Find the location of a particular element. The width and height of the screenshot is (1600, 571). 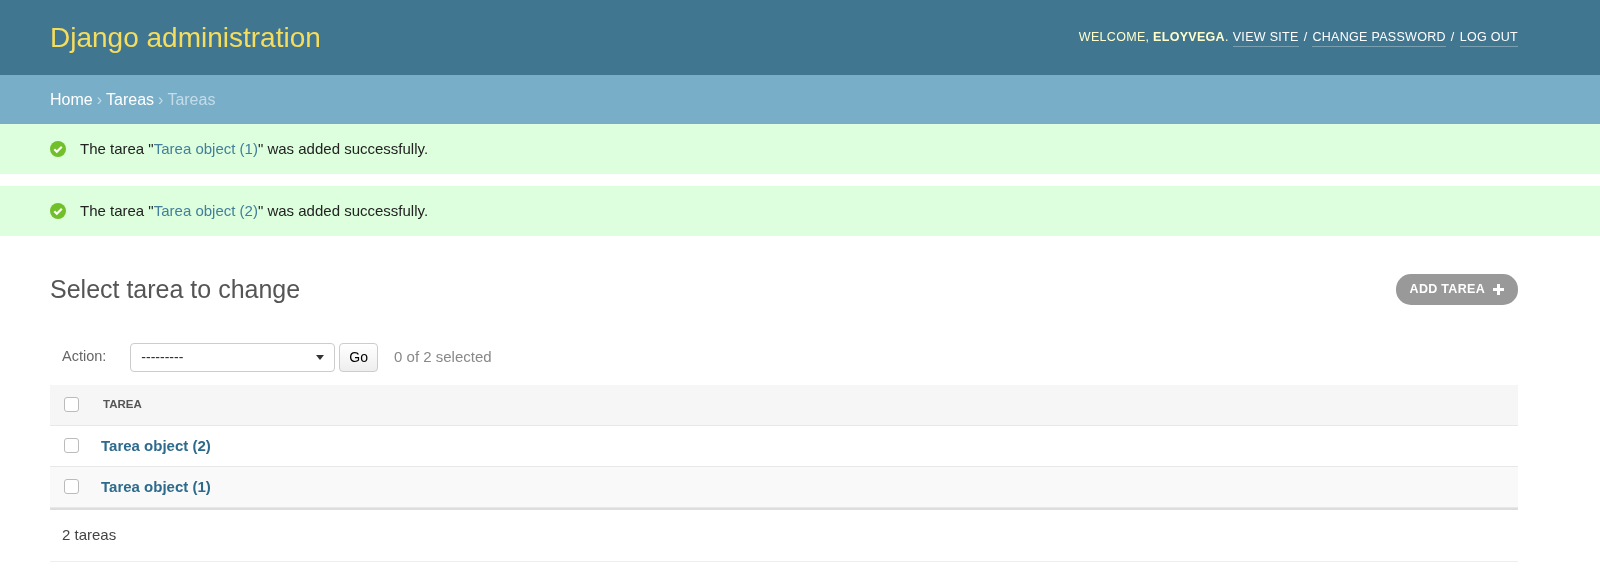

result-count: 2 tareas is located at coordinates (89, 535).